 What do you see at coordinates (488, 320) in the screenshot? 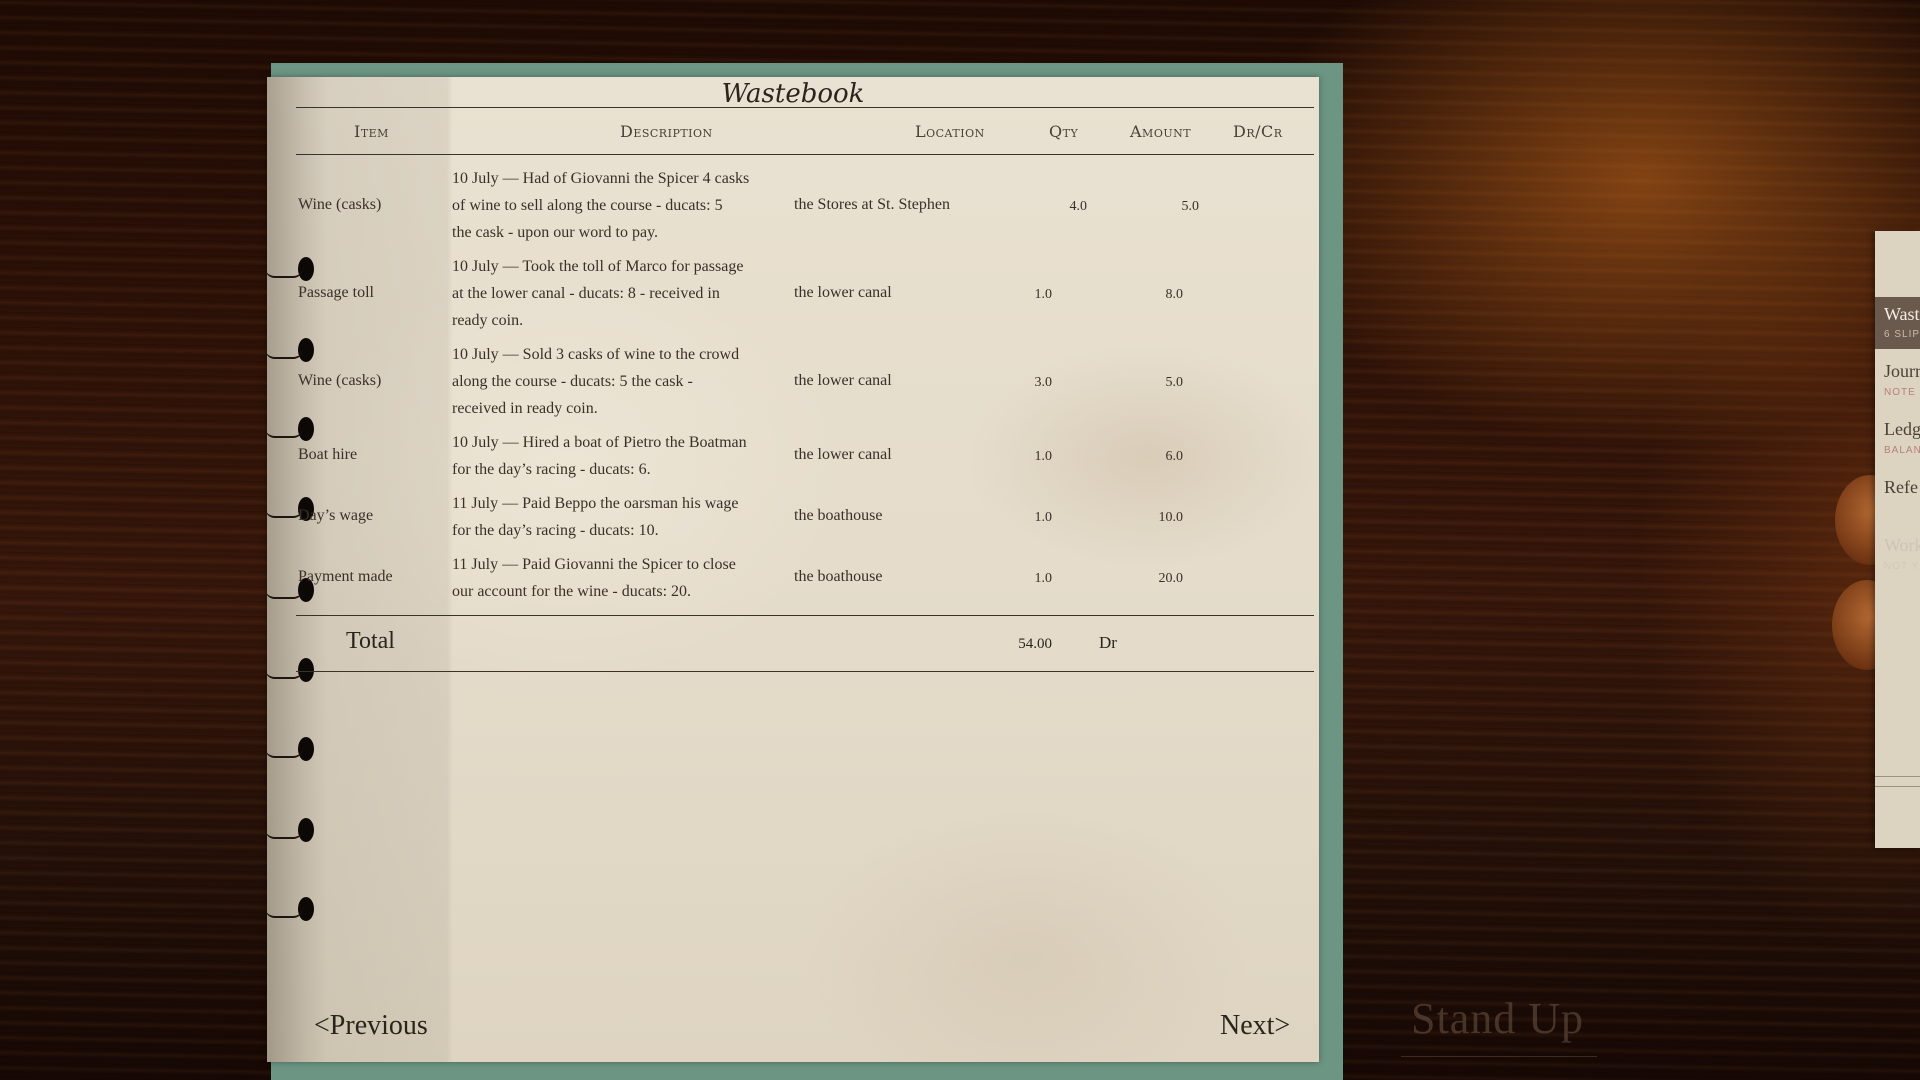
I see `description-line: ready coin.` at bounding box center [488, 320].